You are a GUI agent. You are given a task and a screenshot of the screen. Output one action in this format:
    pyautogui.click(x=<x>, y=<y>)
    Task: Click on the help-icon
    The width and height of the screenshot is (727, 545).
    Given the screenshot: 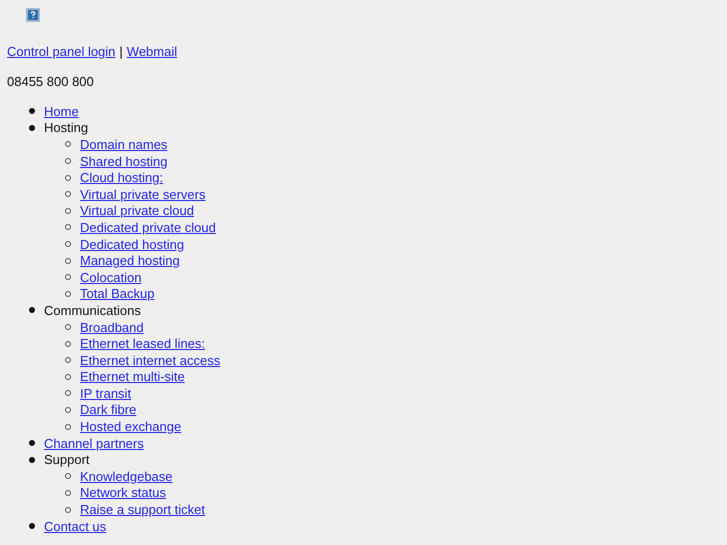 What is the action you would take?
    pyautogui.click(x=33, y=15)
    